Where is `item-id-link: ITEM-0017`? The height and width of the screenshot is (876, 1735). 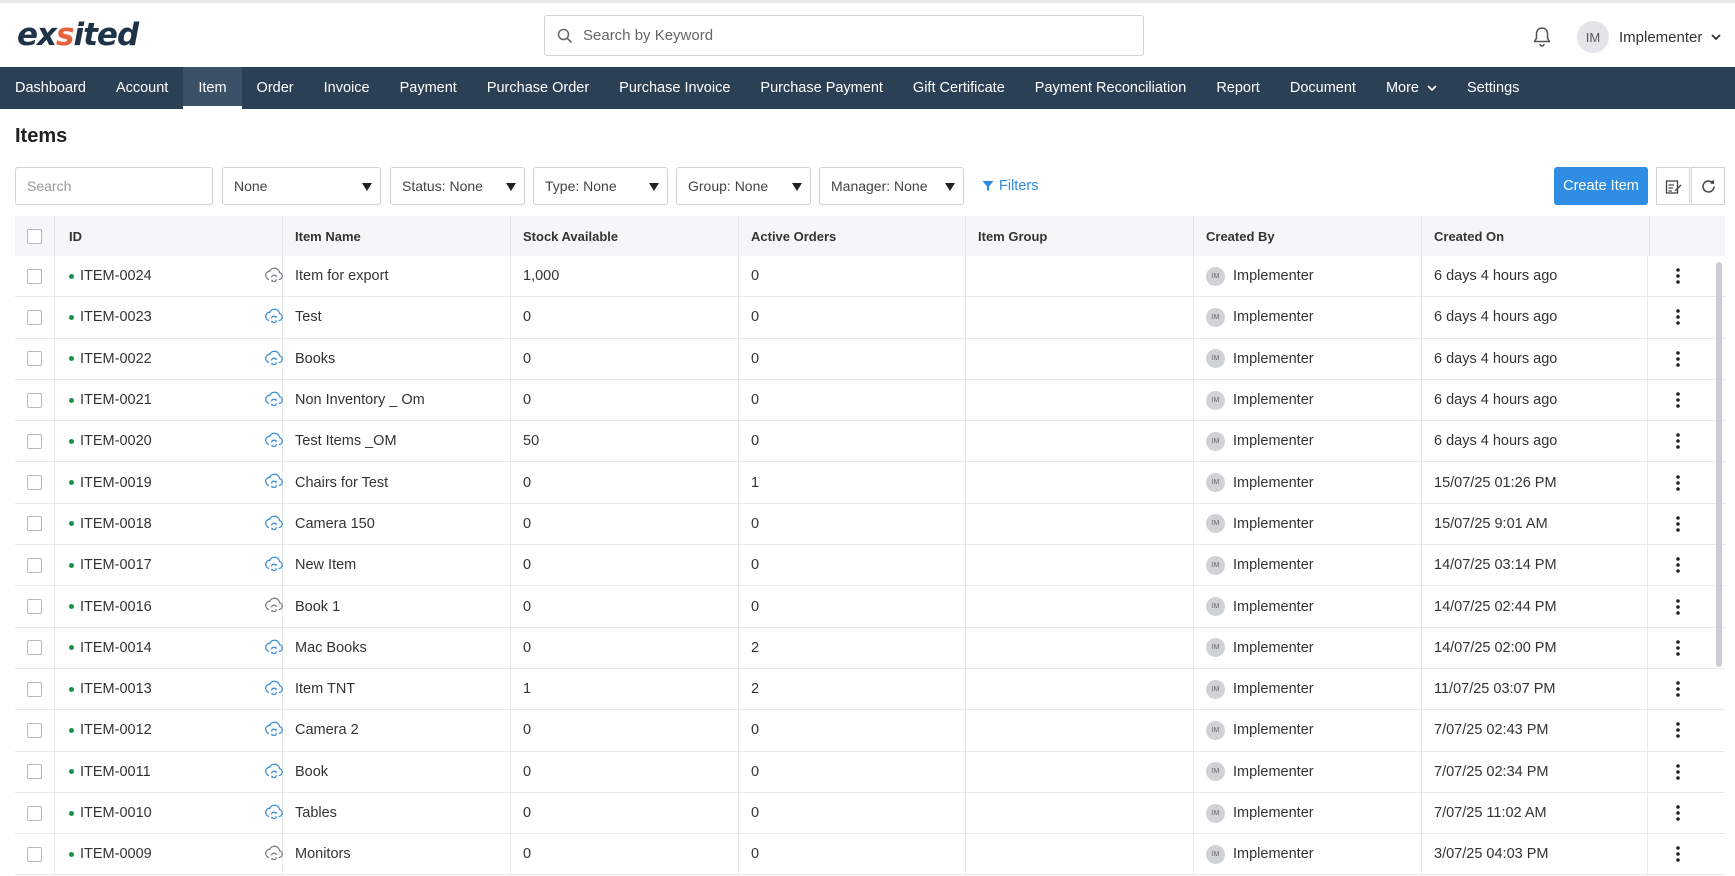
item-id-link: ITEM-0017 is located at coordinates (116, 565).